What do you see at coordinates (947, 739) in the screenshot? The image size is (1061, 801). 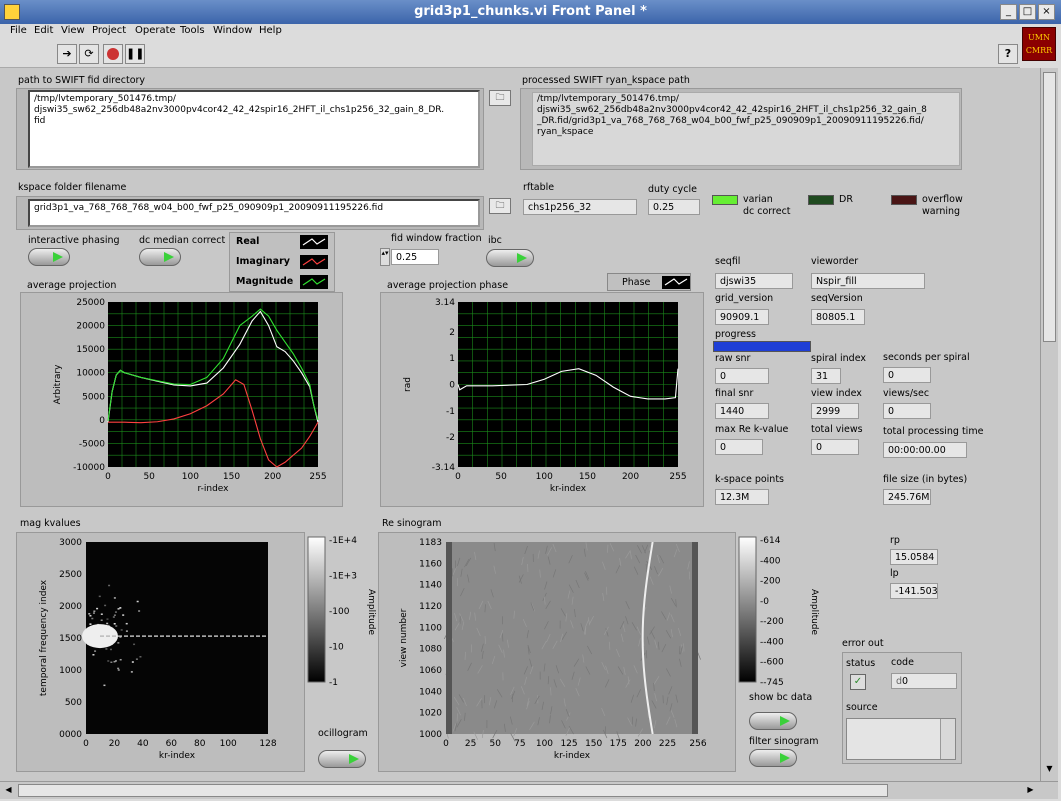 I see `error-source-scrollbar` at bounding box center [947, 739].